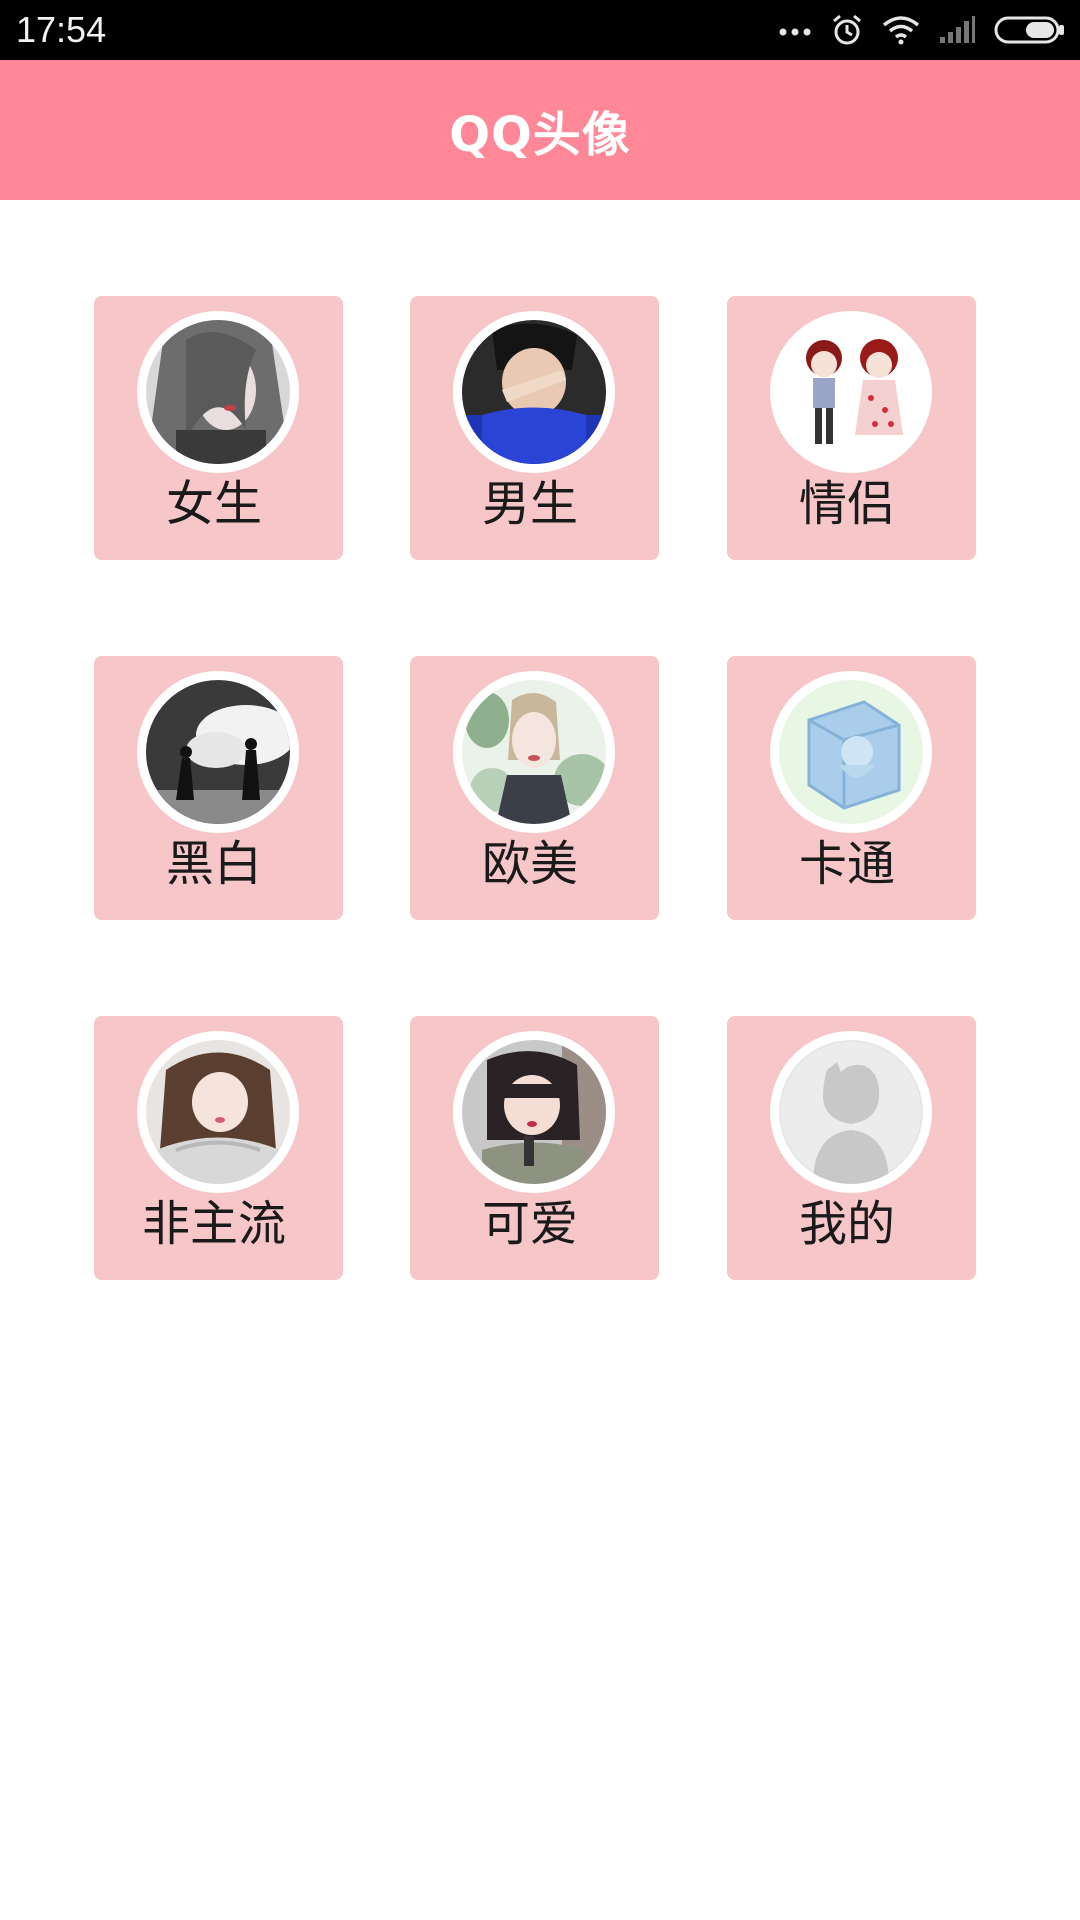 This screenshot has height=1920, width=1080. I want to click on category-tile-western: 欧美, so click(534, 788).